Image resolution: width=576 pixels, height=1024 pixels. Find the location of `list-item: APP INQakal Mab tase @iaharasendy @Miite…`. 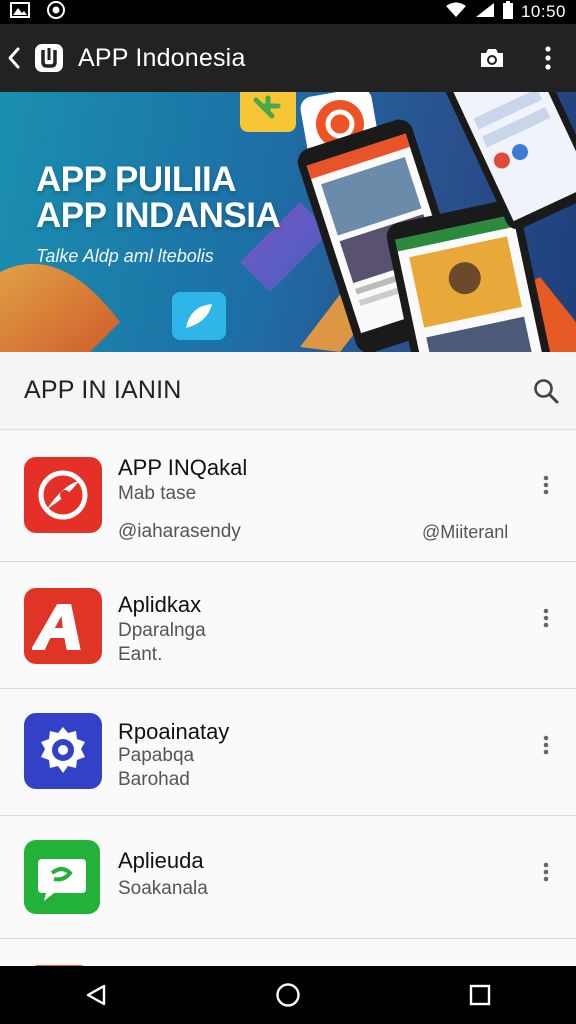

list-item: APP INQakal Mab tase @iaharasendy @Miite… is located at coordinates (288, 496).